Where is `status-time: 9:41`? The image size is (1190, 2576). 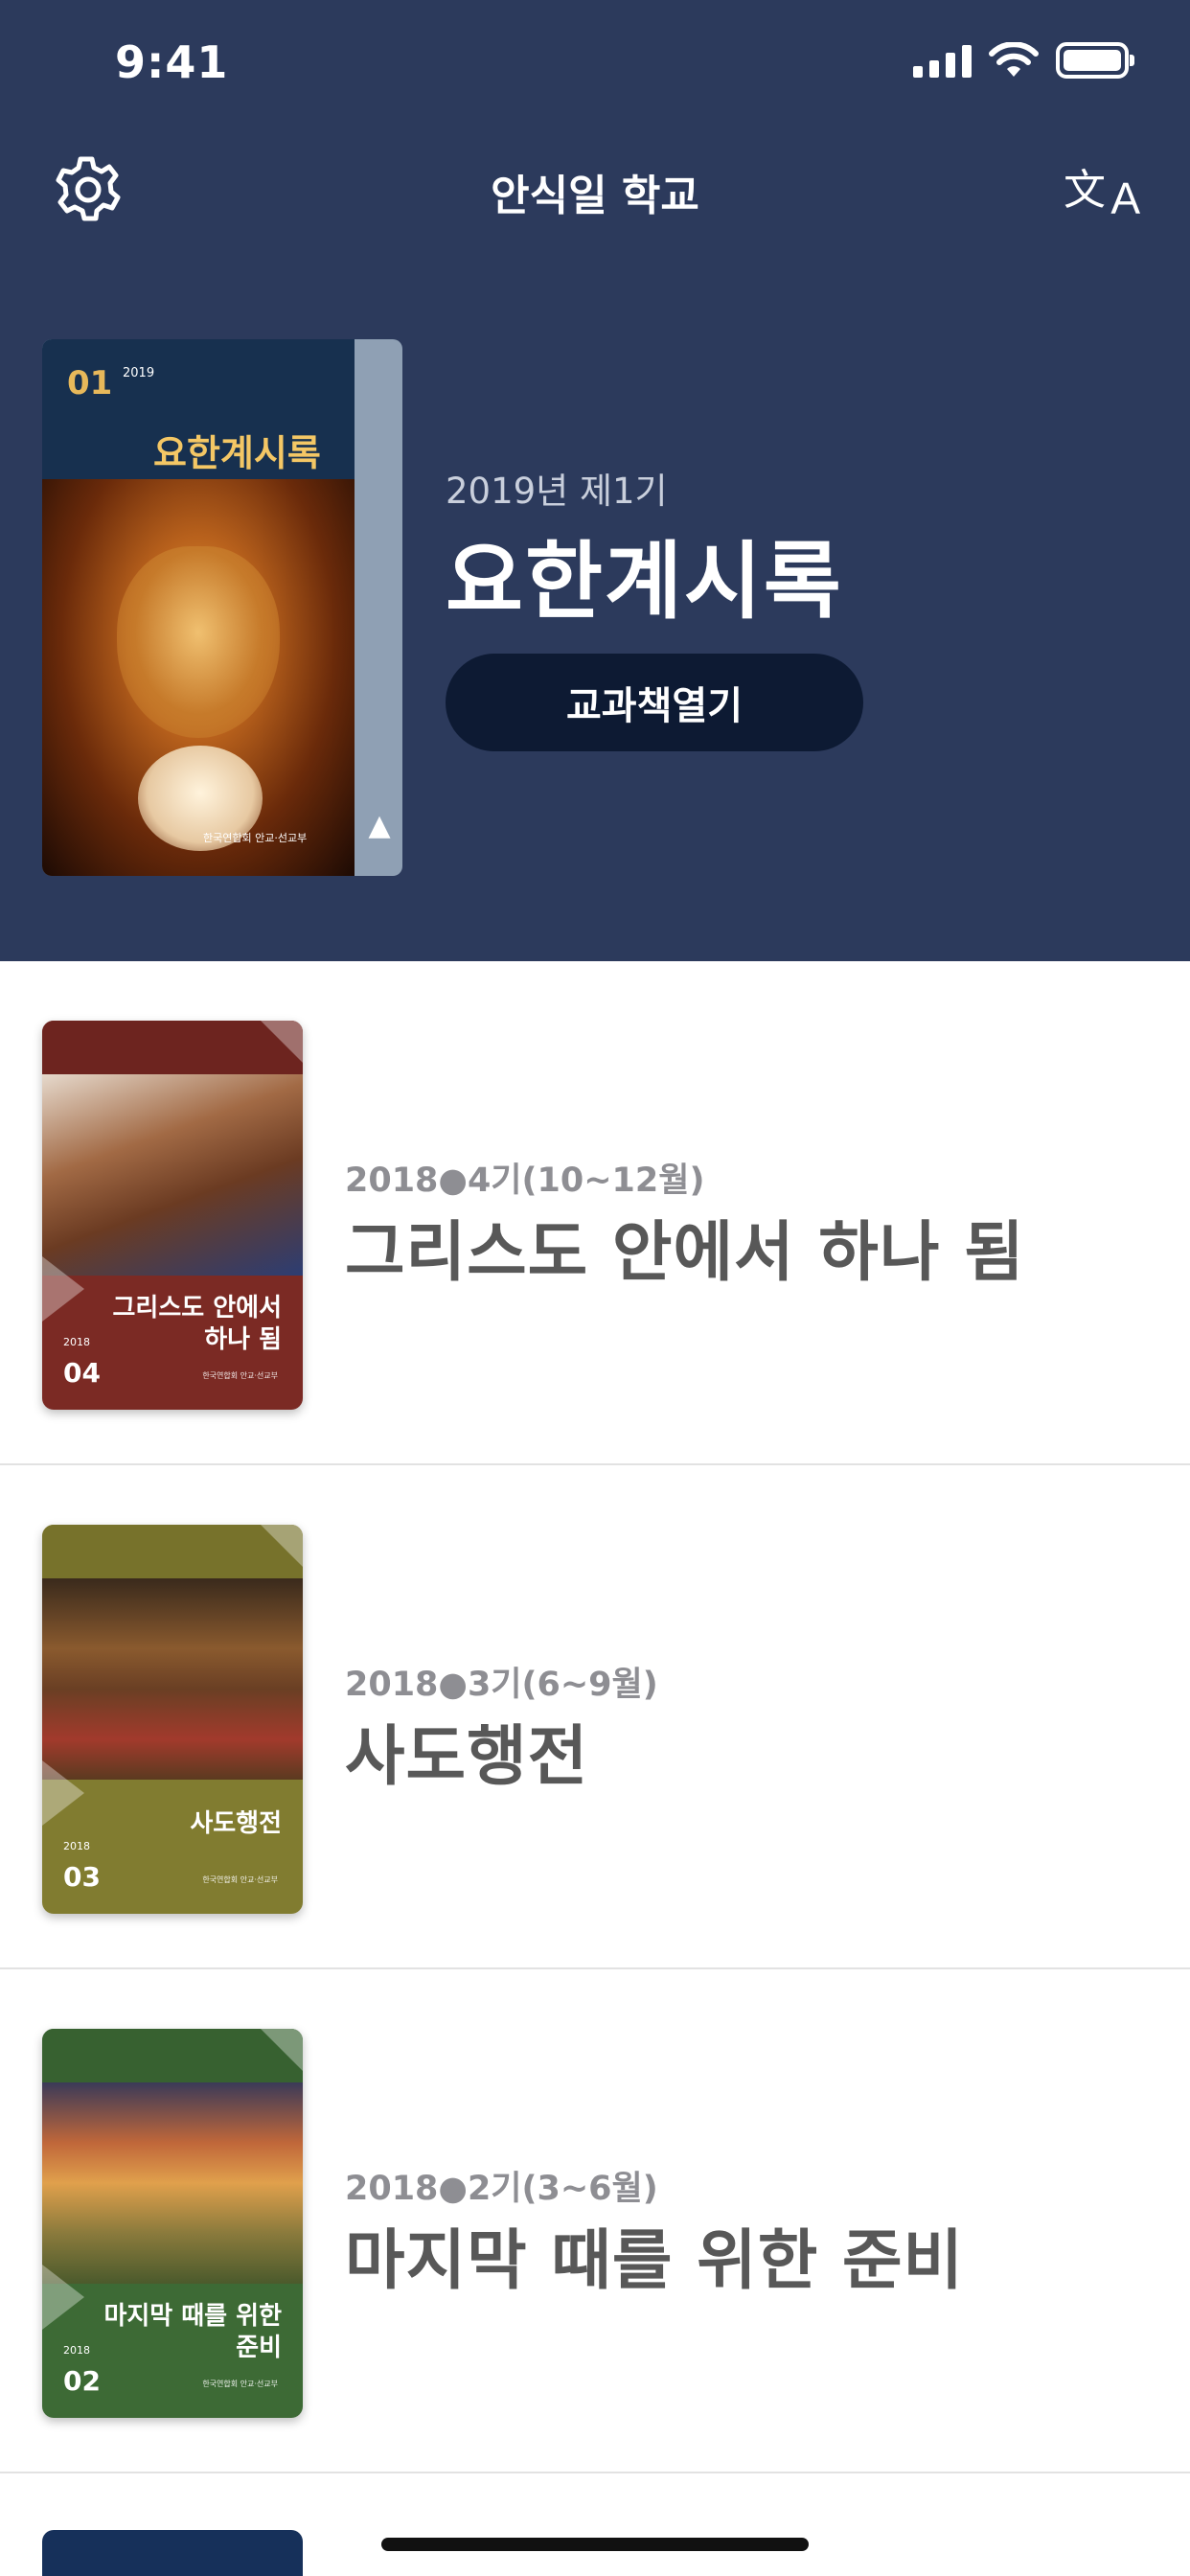
status-time: 9:41 is located at coordinates (172, 62).